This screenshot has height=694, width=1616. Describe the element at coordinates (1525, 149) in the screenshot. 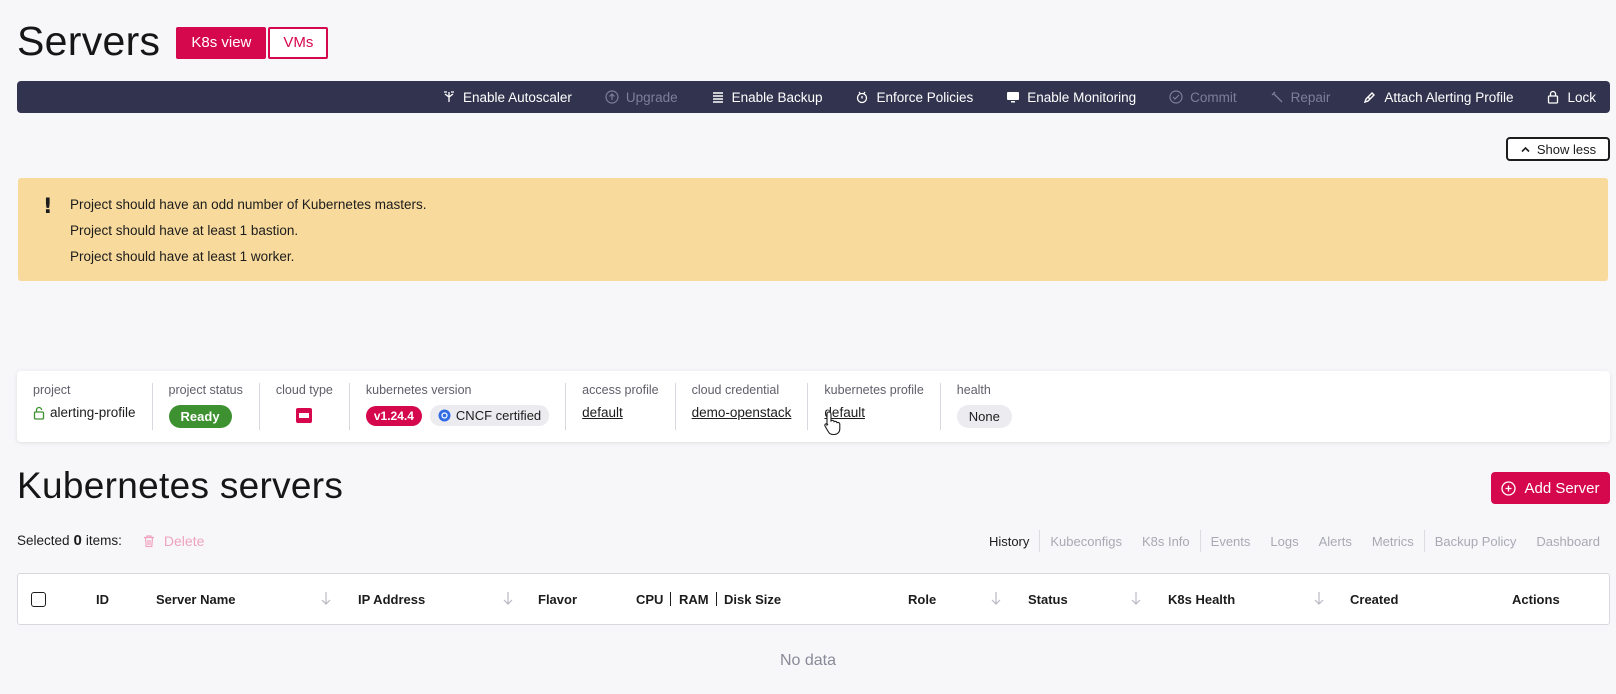

I see `chevron-up-icon` at that location.